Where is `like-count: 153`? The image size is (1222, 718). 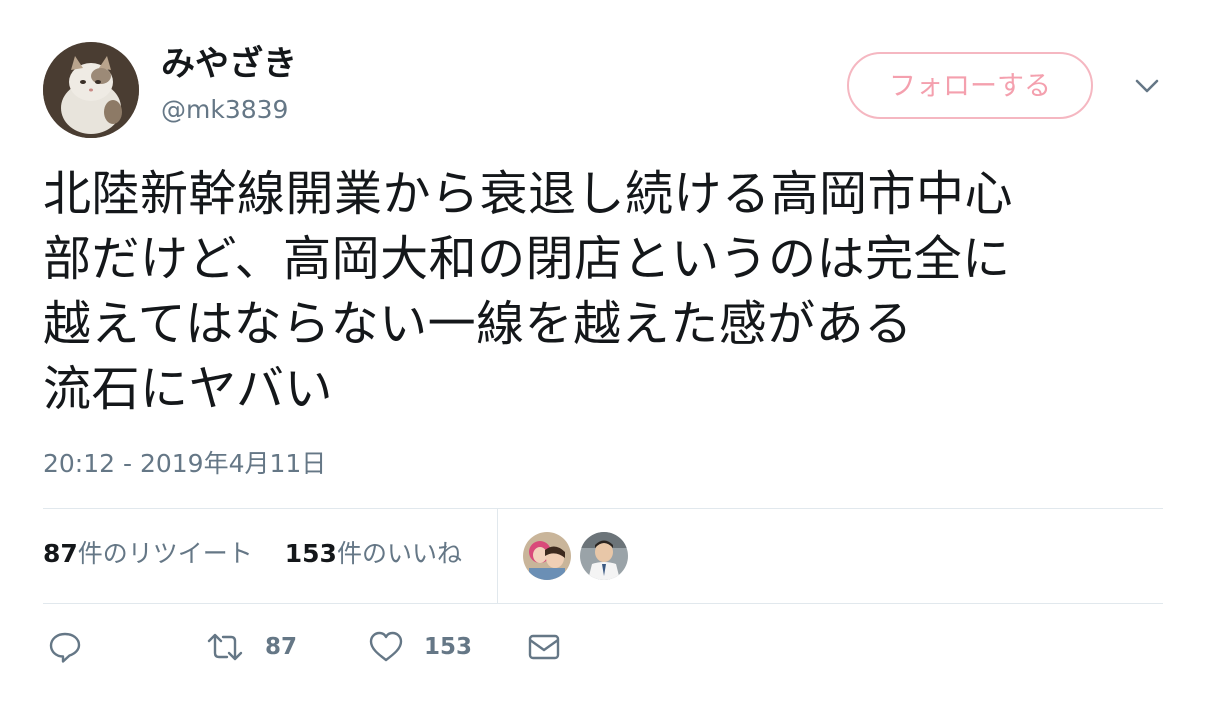
like-count: 153 is located at coordinates (448, 647).